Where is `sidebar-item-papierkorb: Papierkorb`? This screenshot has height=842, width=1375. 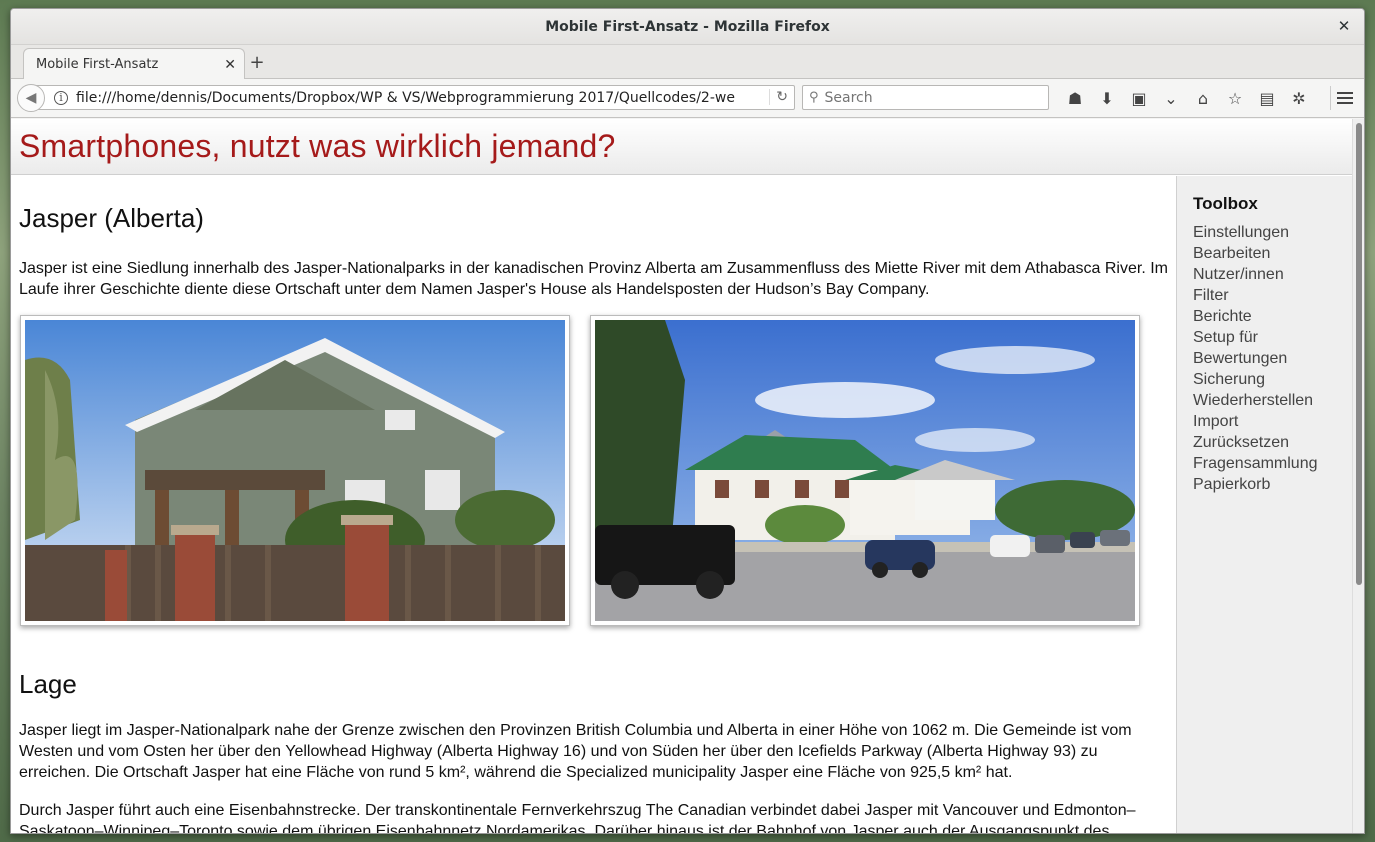 sidebar-item-papierkorb: Papierkorb is located at coordinates (1273, 484).